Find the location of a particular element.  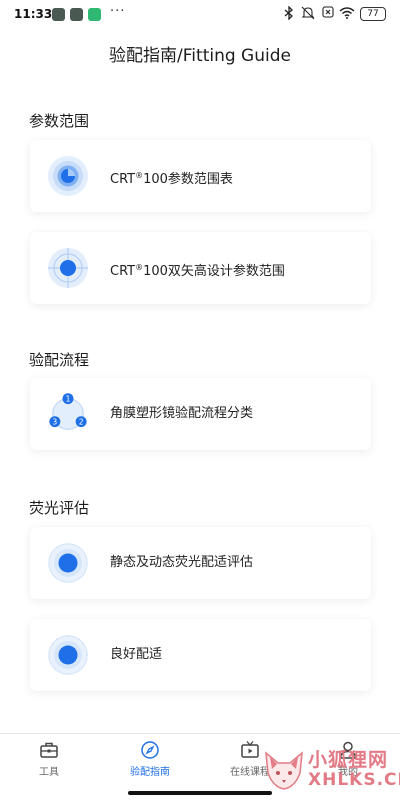

section-title-fluorescein-evaluation: 荧光评估 is located at coordinates (59, 508).